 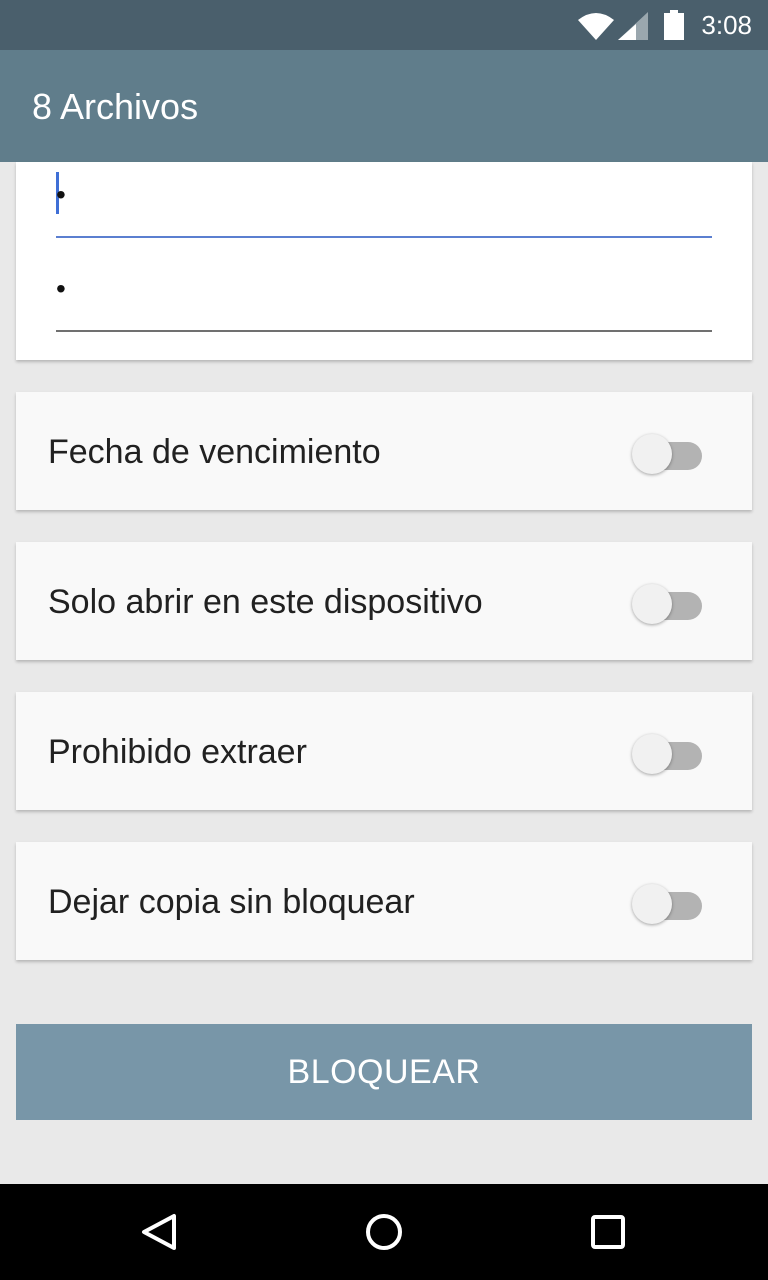 What do you see at coordinates (384, 1072) in the screenshot?
I see `lock-button: BLOQUEAR` at bounding box center [384, 1072].